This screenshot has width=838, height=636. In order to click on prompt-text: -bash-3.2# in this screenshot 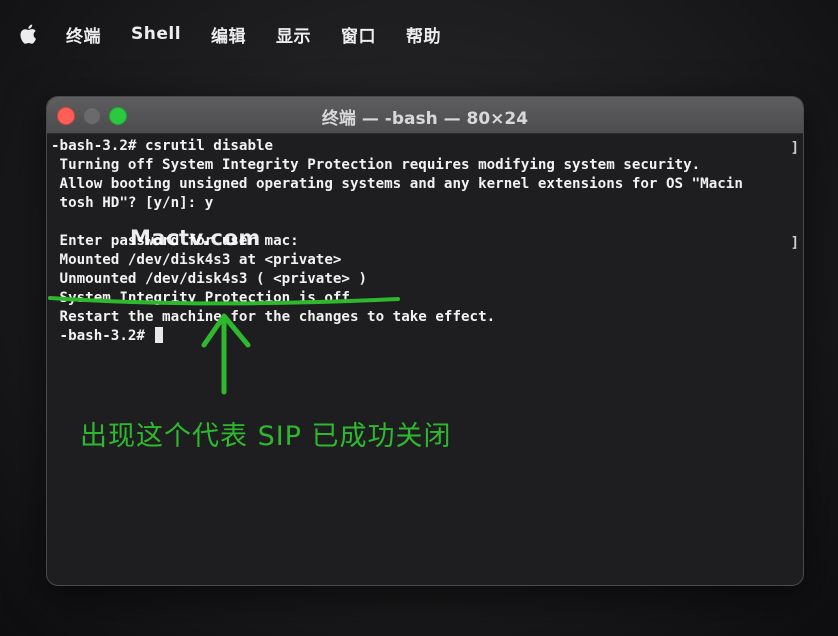, I will do `click(102, 336)`.